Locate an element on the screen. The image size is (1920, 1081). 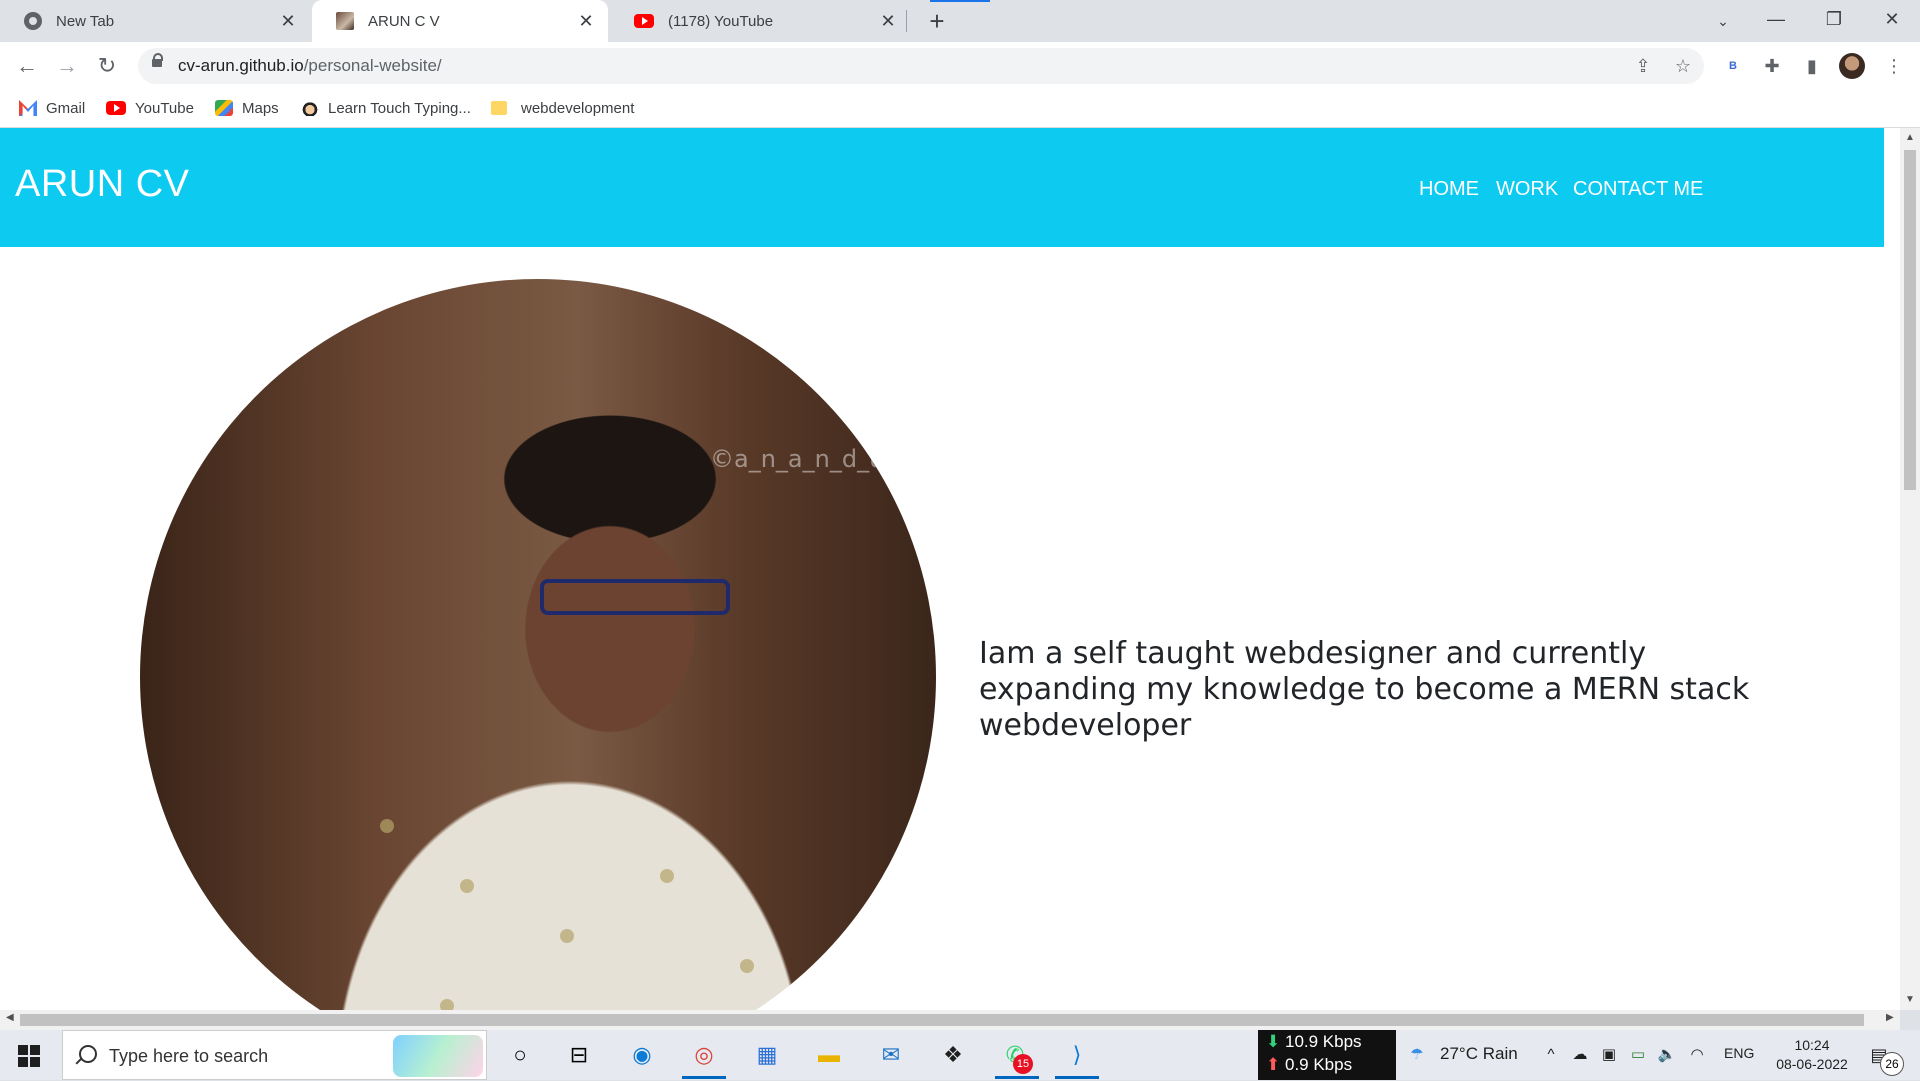
tab-arun-cv: ARUN C V ✕ is located at coordinates (460, 21).